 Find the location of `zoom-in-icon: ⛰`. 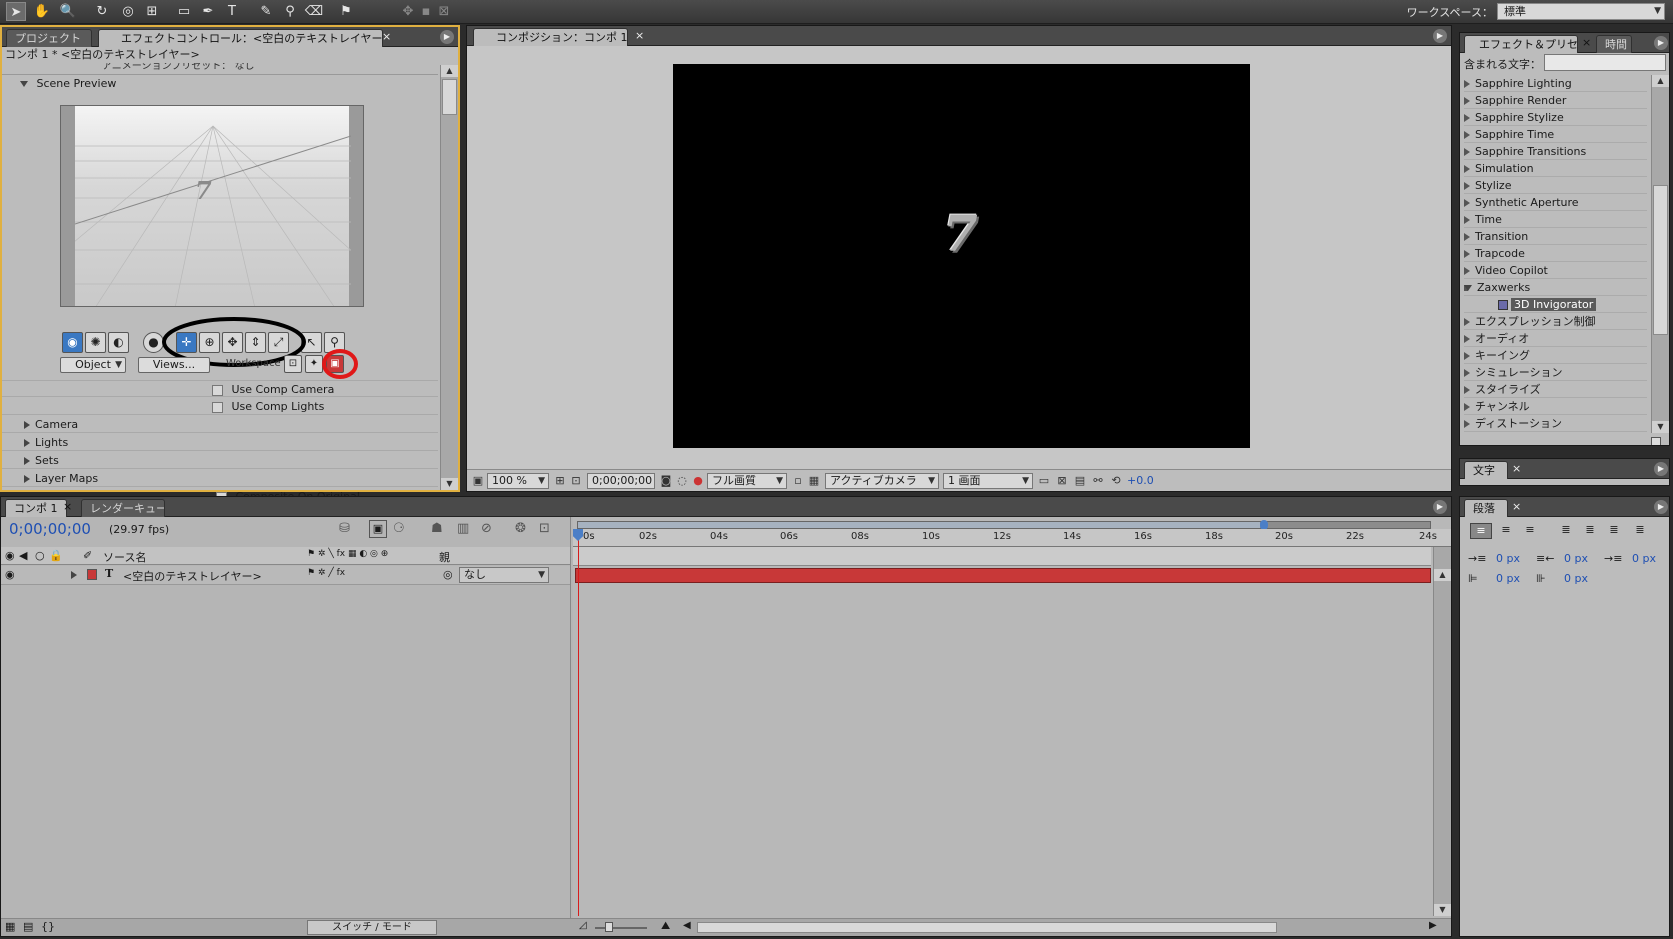

zoom-in-icon: ⛰ is located at coordinates (665, 926).